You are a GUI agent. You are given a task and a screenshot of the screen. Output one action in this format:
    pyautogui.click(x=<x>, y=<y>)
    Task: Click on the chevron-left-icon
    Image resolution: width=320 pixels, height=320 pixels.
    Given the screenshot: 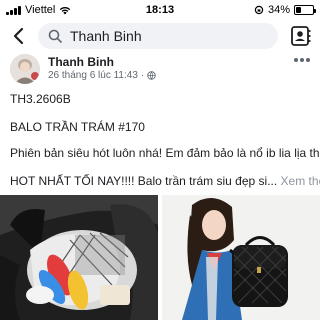 What is the action you would take?
    pyautogui.click(x=18, y=36)
    